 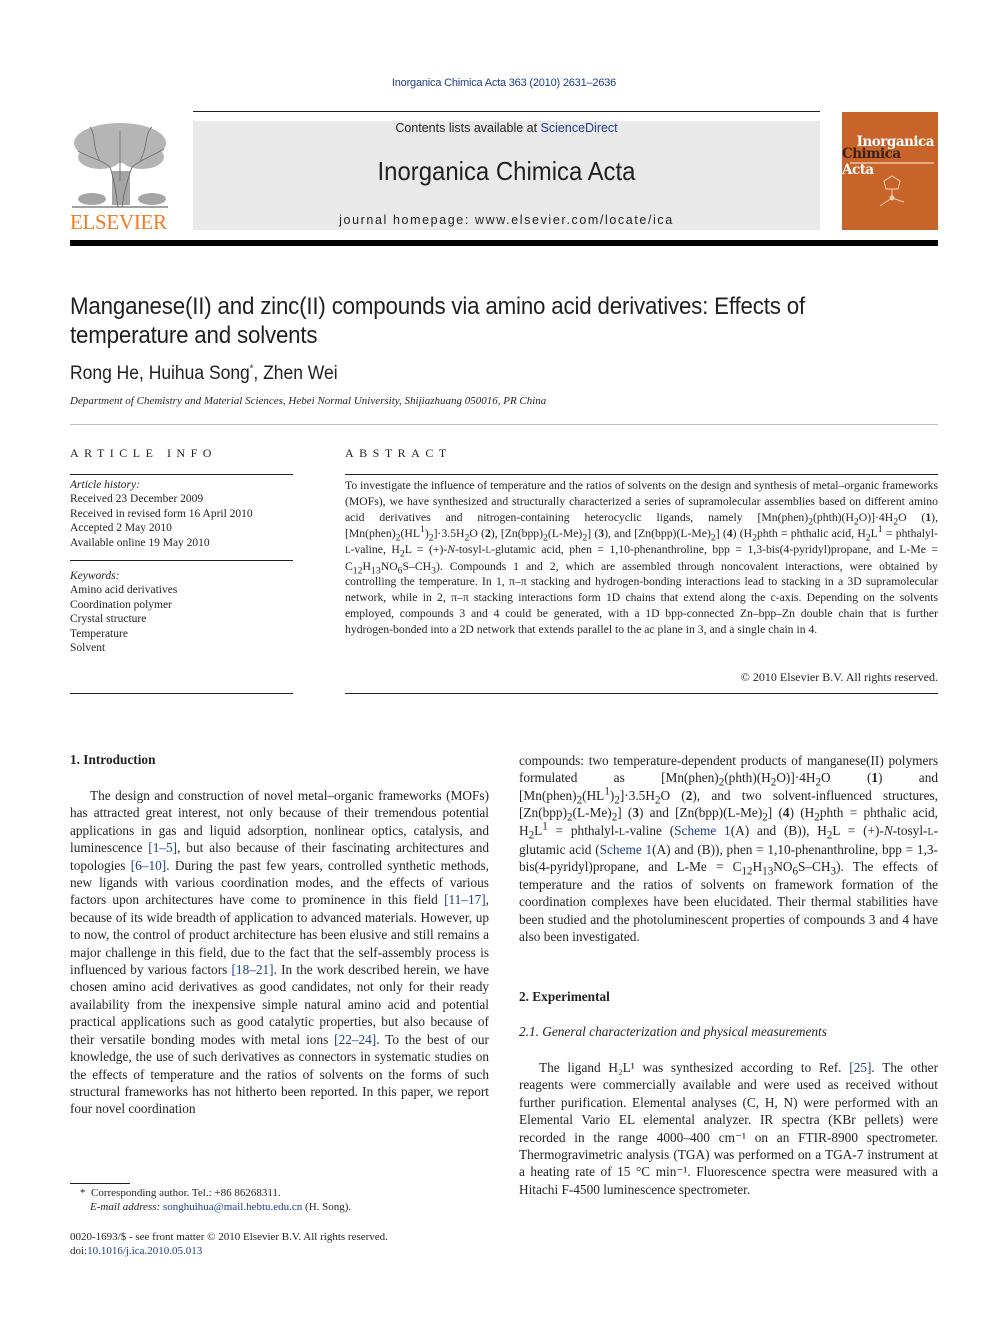 What do you see at coordinates (564, 996) in the screenshot?
I see `experimental-heading: 2. Experimental` at bounding box center [564, 996].